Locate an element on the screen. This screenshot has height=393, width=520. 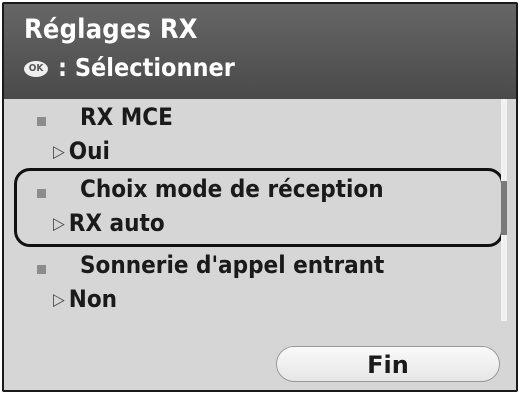
list-item-value-text: Oui is located at coordinates (89, 151).